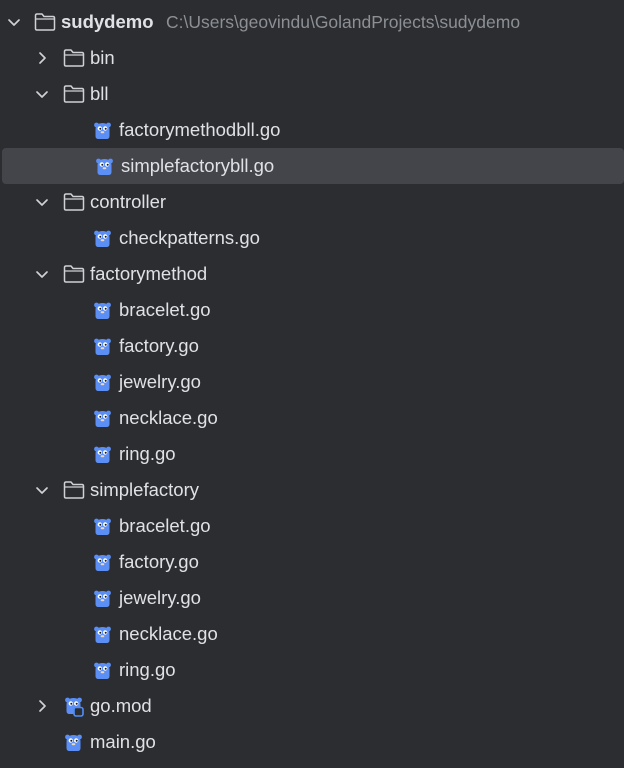 The height and width of the screenshot is (768, 624). Describe the element at coordinates (312, 706) in the screenshot. I see `tree-row-go-mod: go.mod` at that location.